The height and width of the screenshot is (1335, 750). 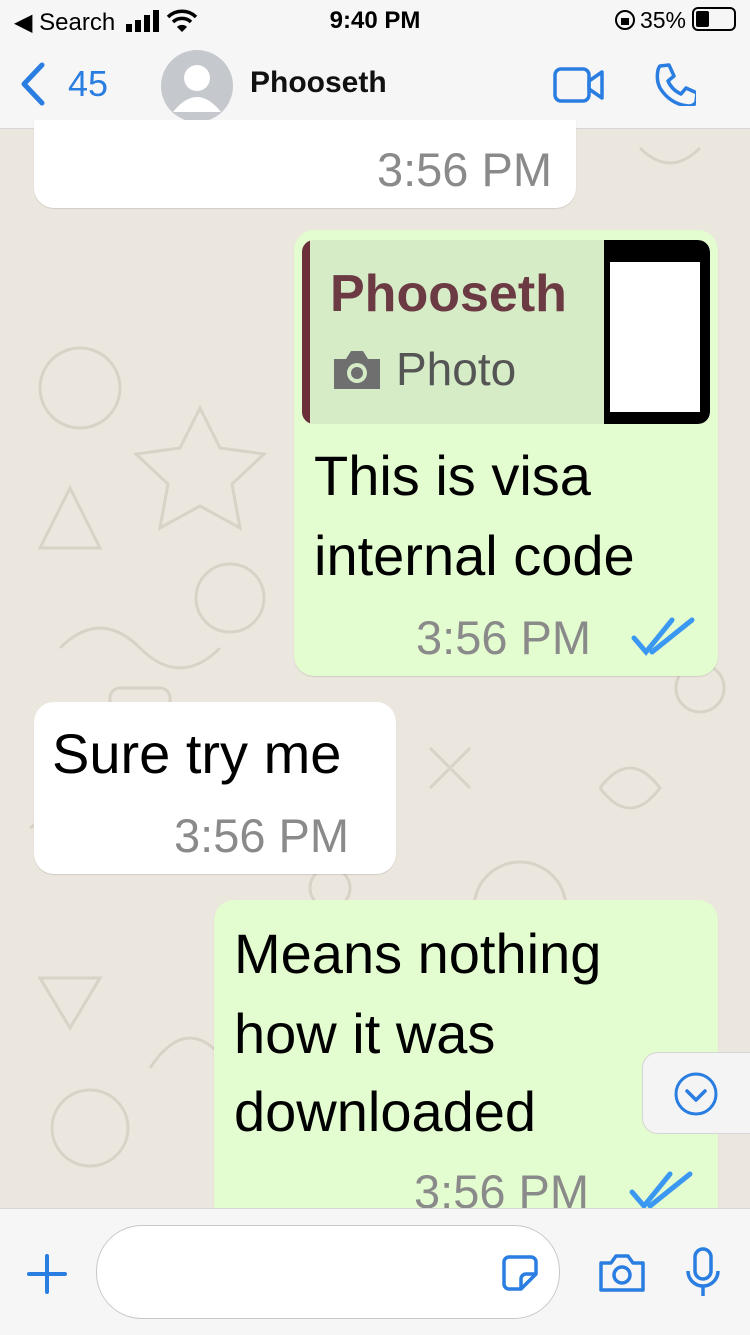 I want to click on plus-icon, so click(x=47, y=1274).